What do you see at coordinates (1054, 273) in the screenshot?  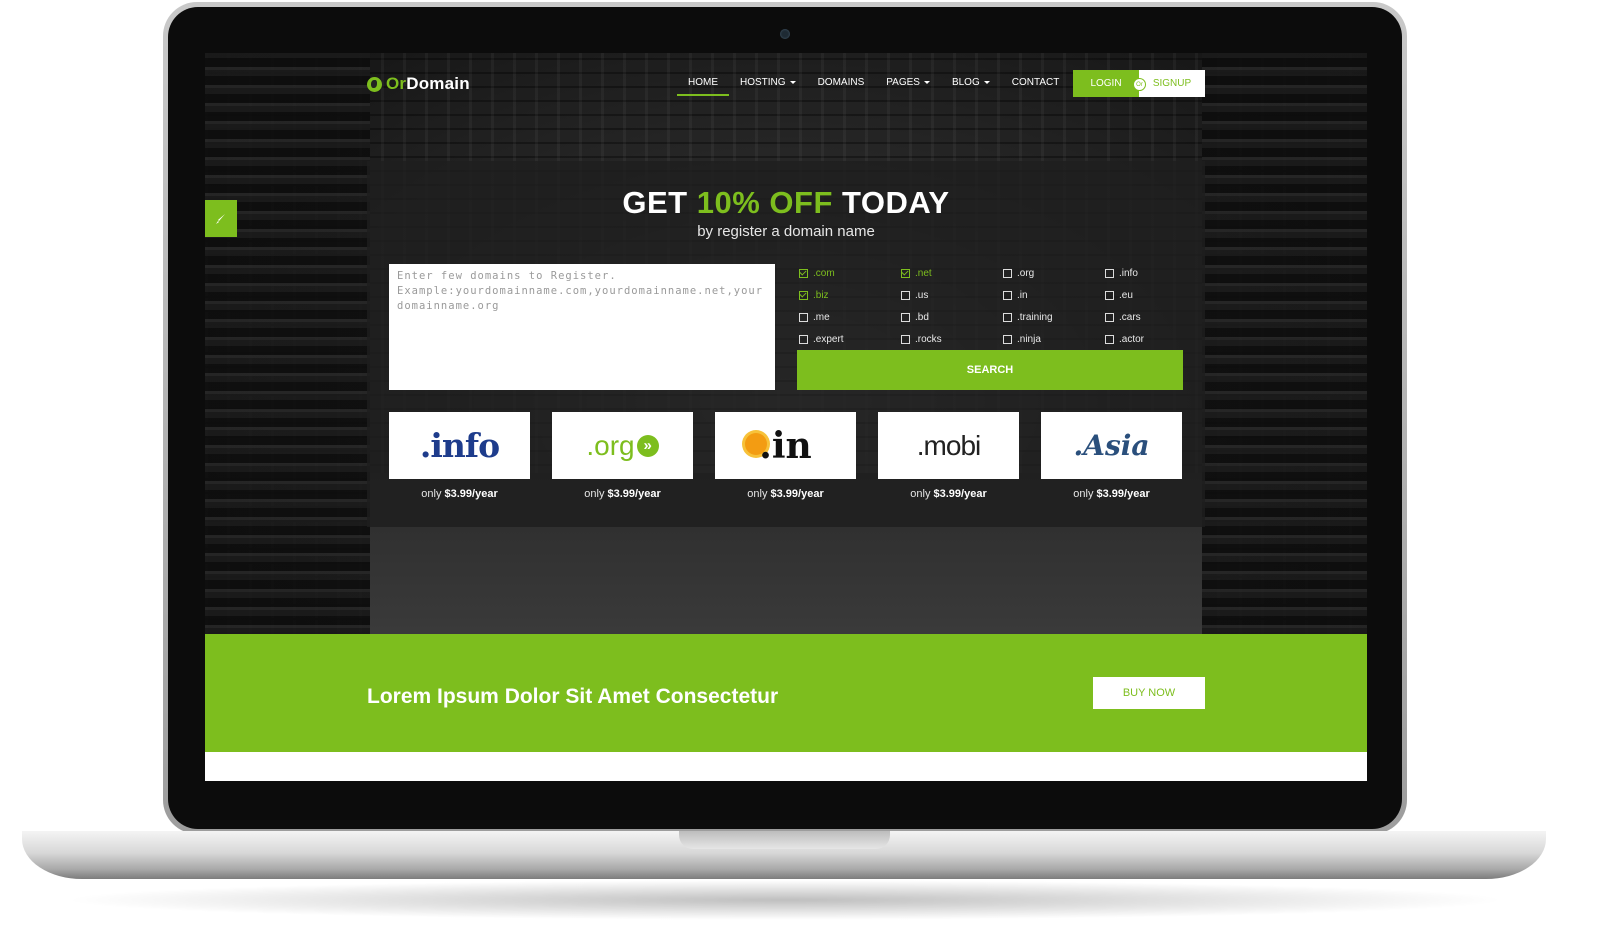 I see `tld-checkbox: .org` at bounding box center [1054, 273].